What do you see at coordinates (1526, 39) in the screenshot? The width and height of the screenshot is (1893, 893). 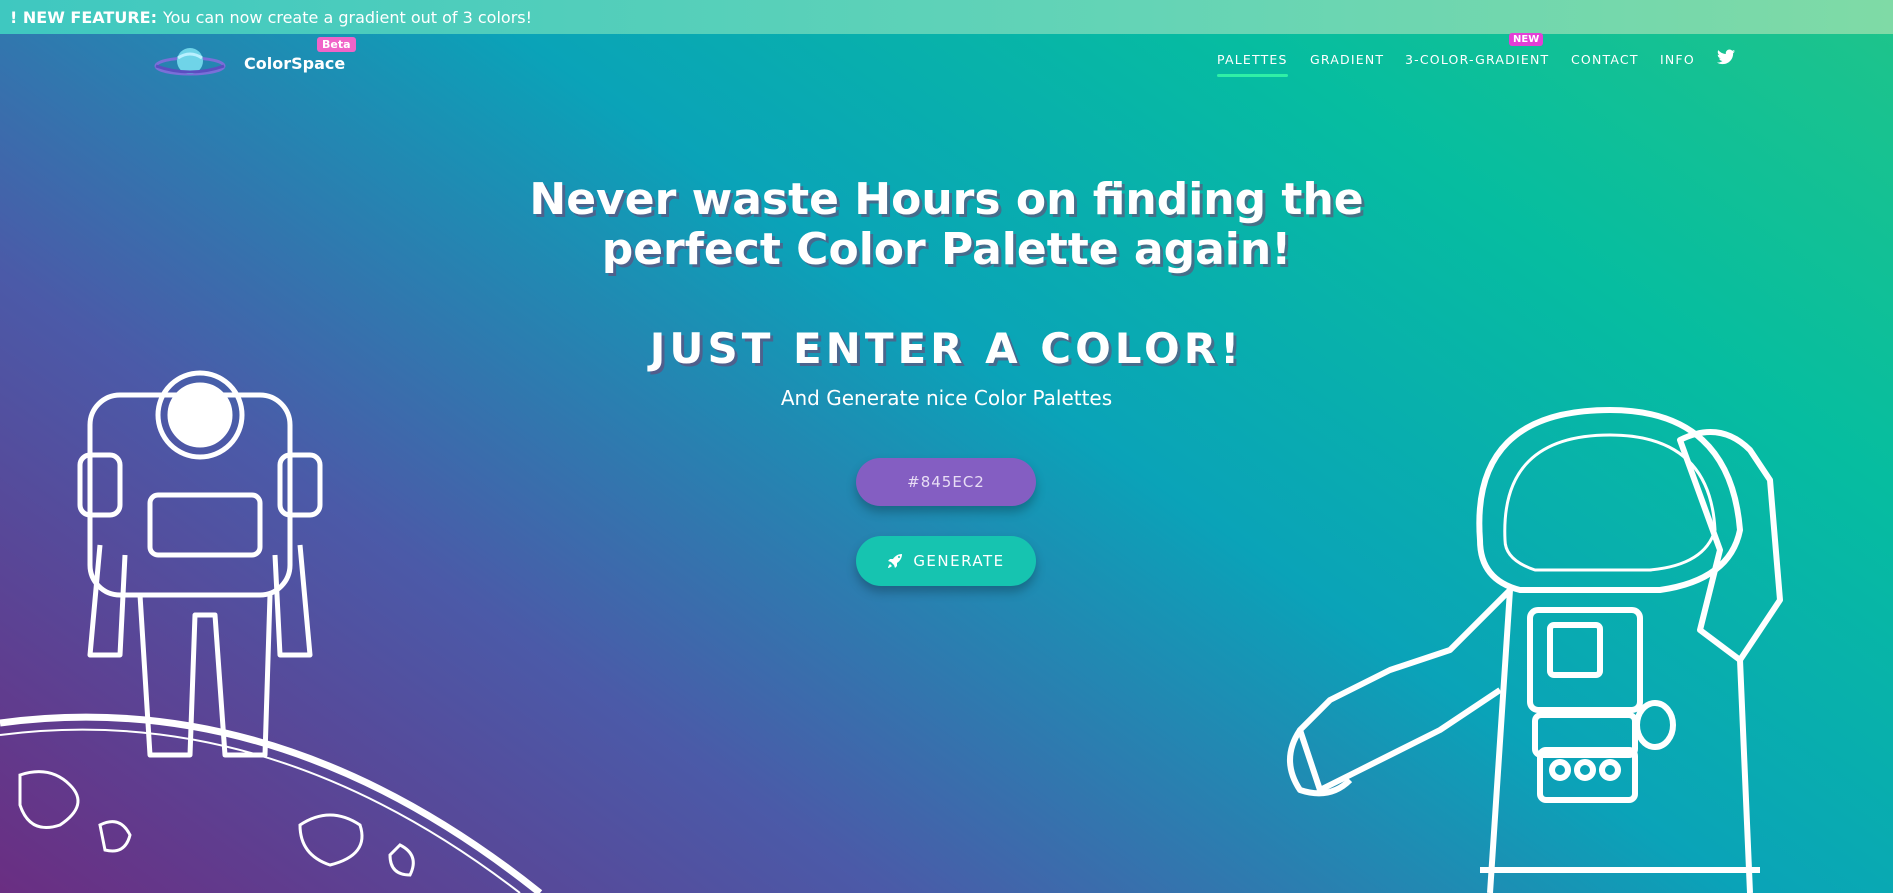 I see `new-badge: NEW` at bounding box center [1526, 39].